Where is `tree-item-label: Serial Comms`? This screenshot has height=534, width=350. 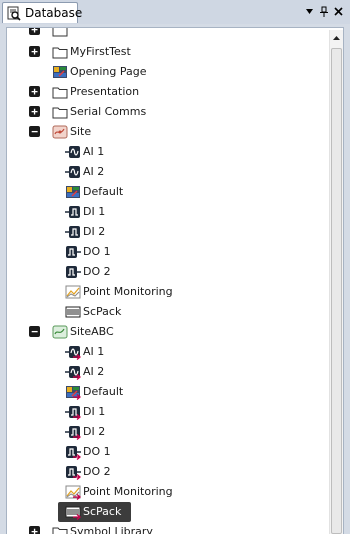 tree-item-label: Serial Comms is located at coordinates (108, 111).